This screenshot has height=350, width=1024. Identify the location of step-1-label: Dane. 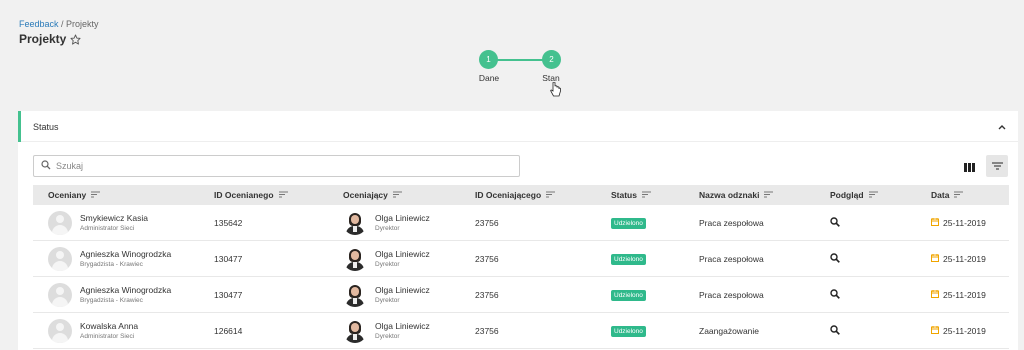
(489, 78).